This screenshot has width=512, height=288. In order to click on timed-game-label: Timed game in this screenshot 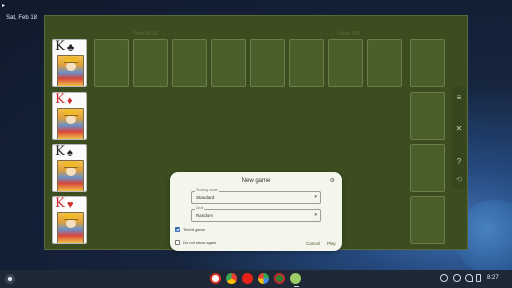, I will do `click(194, 229)`.